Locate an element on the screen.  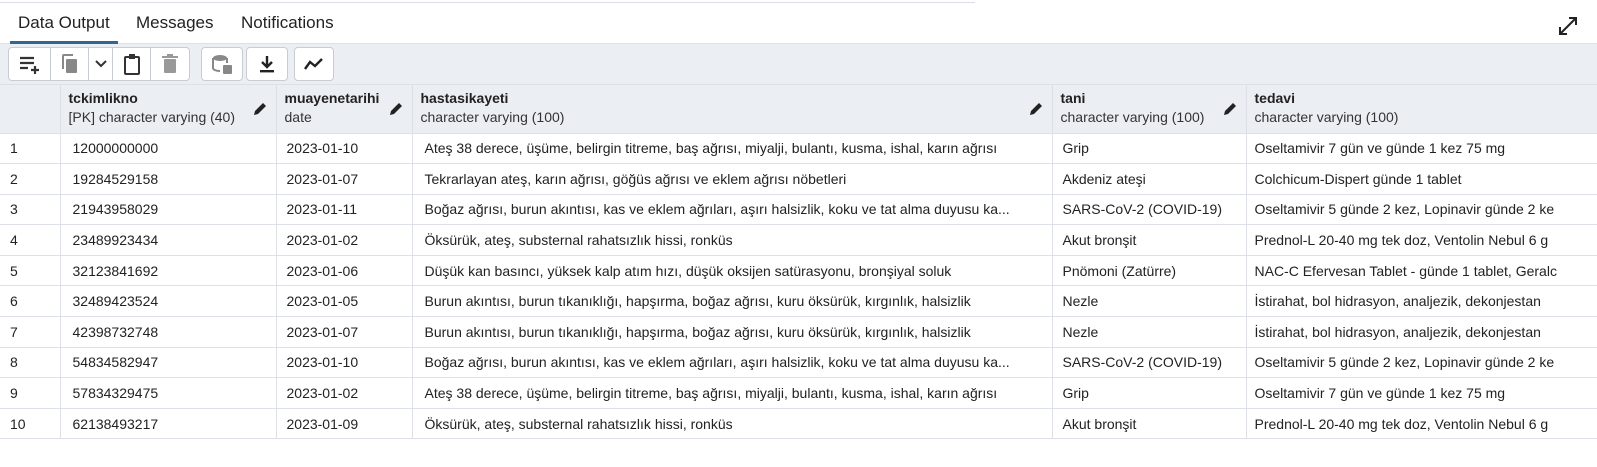
row-number: 8 is located at coordinates (30, 363).